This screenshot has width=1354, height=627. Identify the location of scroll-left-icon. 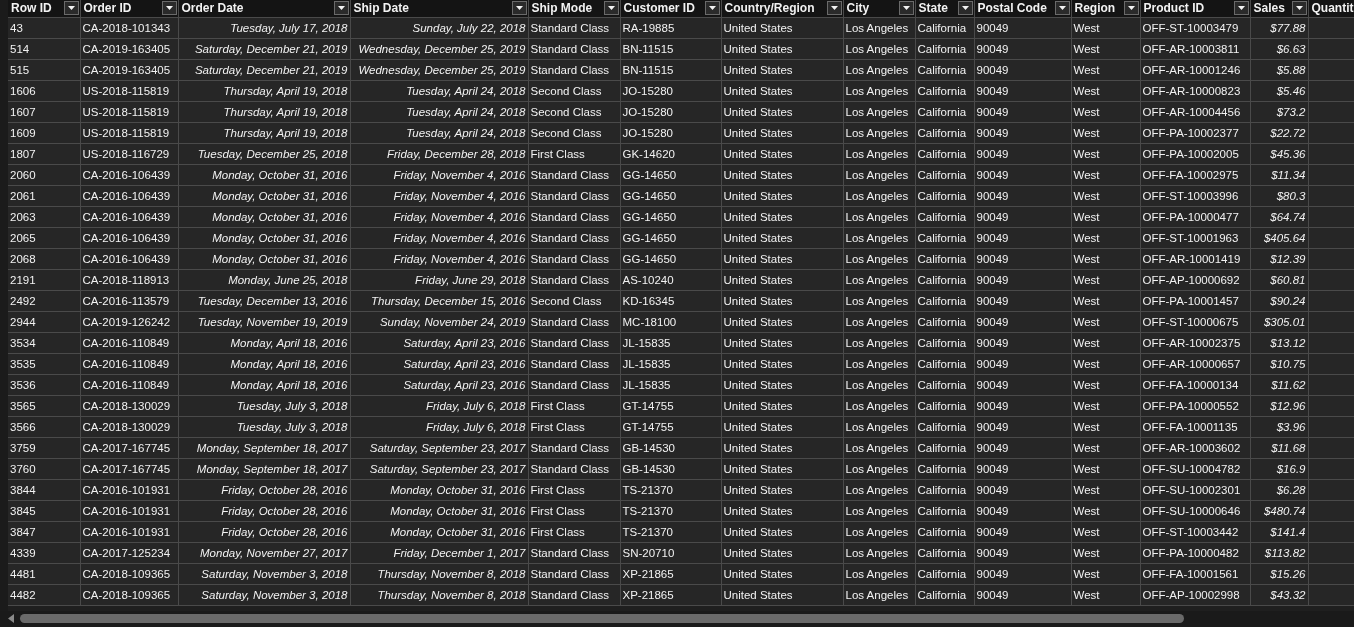
(11, 618).